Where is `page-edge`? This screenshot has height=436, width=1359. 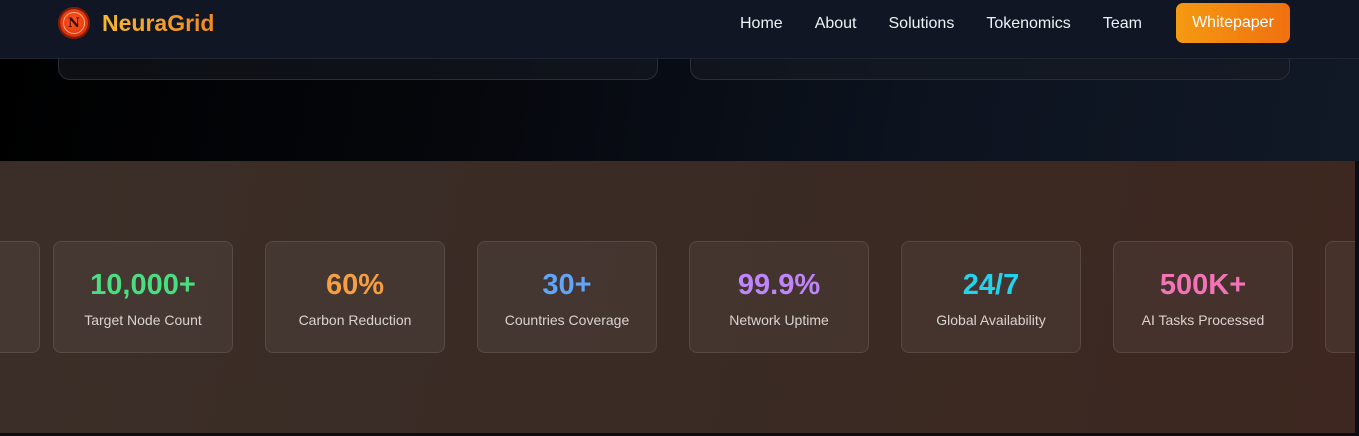 page-edge is located at coordinates (1357, 298).